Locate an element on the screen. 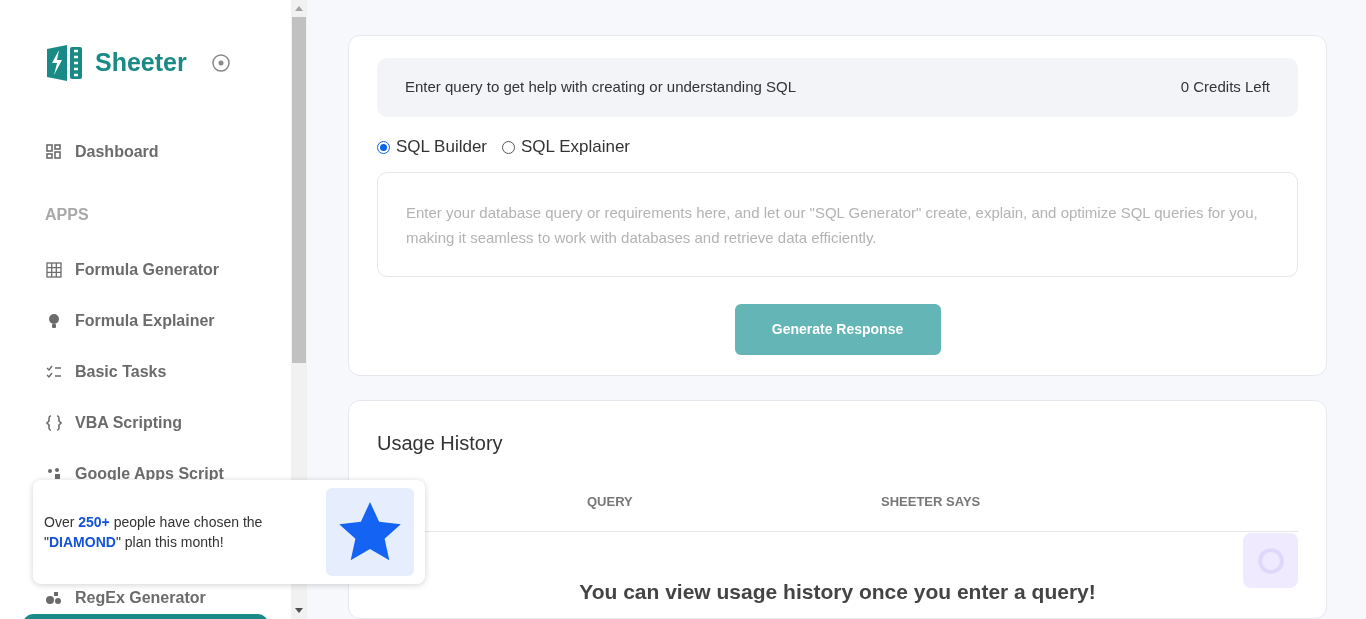 Image resolution: width=1366 pixels, height=619 pixels. column-header: QUERY is located at coordinates (610, 502).